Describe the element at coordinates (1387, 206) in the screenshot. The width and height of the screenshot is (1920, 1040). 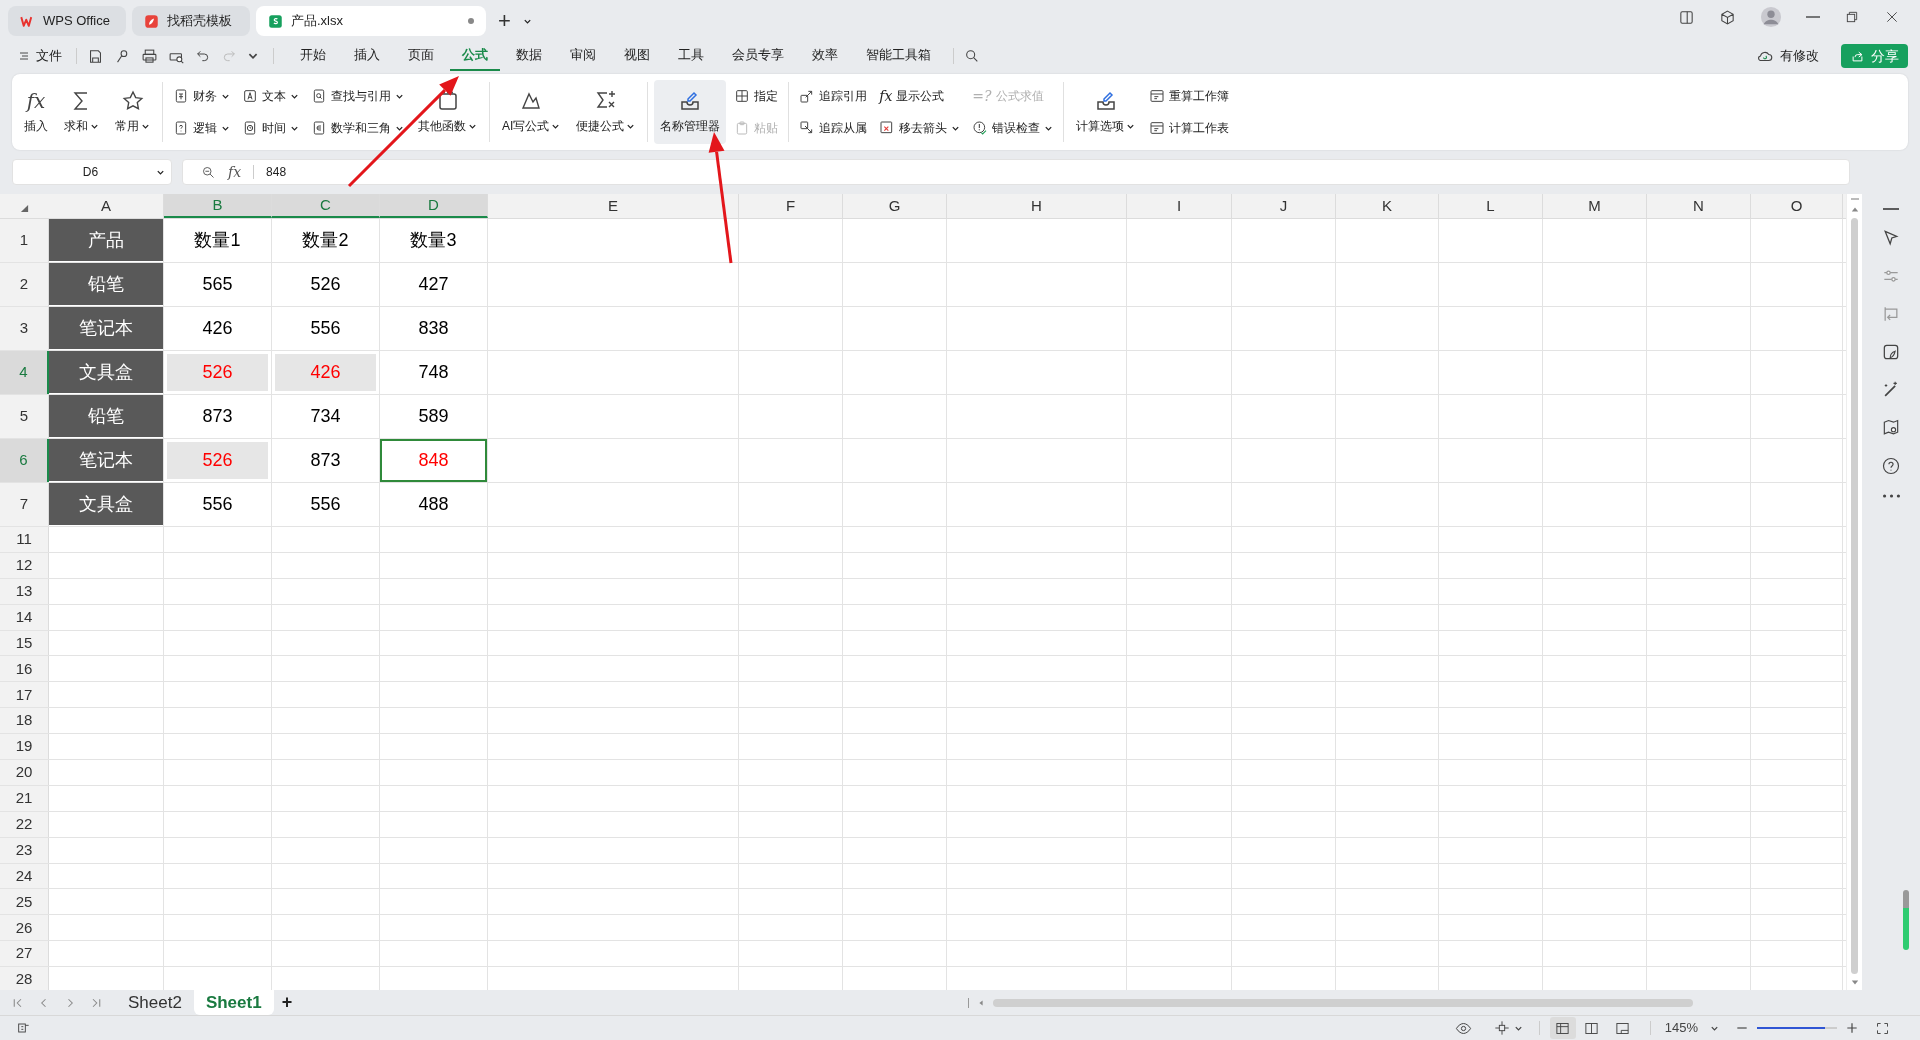
I see `column-header: K` at that location.